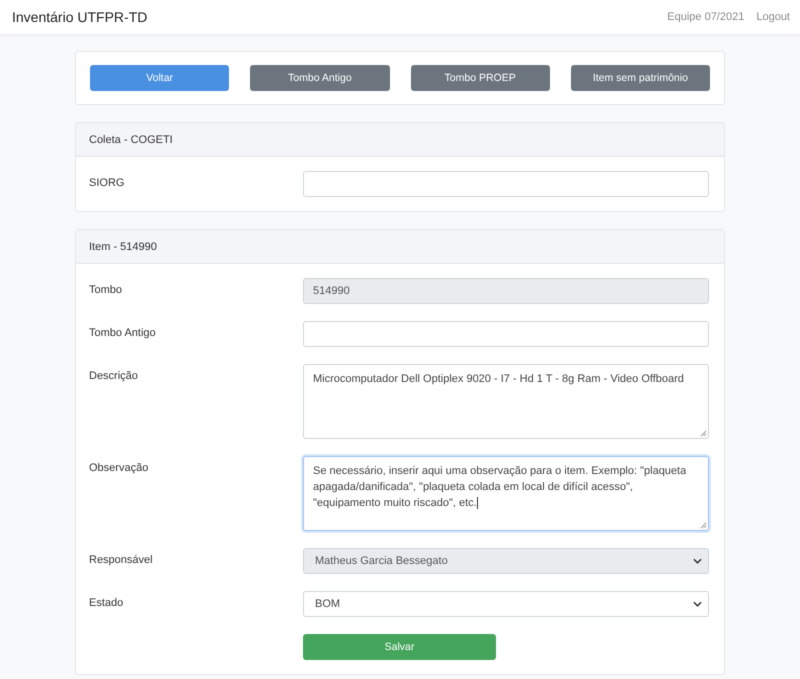 The width and height of the screenshot is (800, 679). I want to click on card-title: Coleta - COGETI, so click(131, 140).